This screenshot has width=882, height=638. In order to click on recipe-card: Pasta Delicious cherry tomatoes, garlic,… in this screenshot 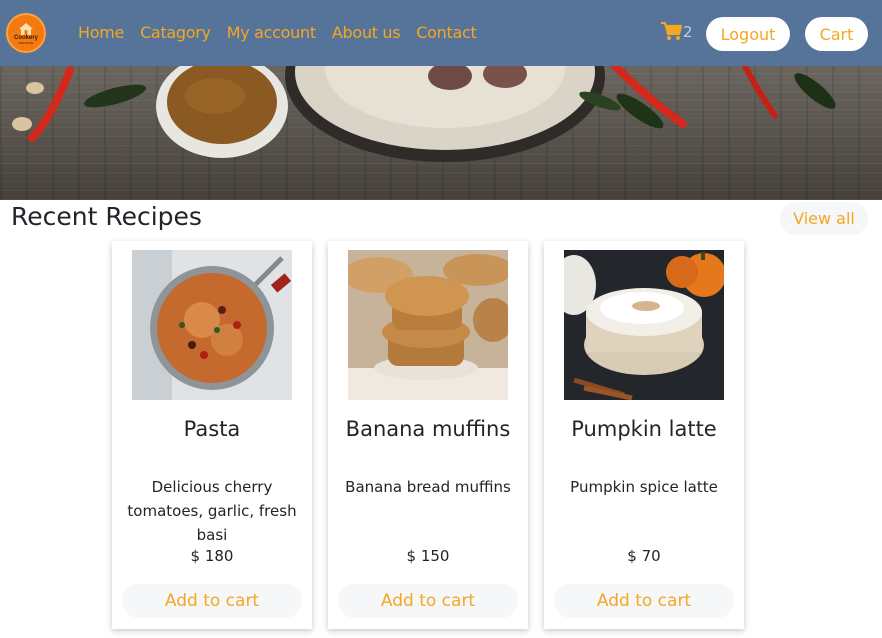, I will do `click(212, 435)`.